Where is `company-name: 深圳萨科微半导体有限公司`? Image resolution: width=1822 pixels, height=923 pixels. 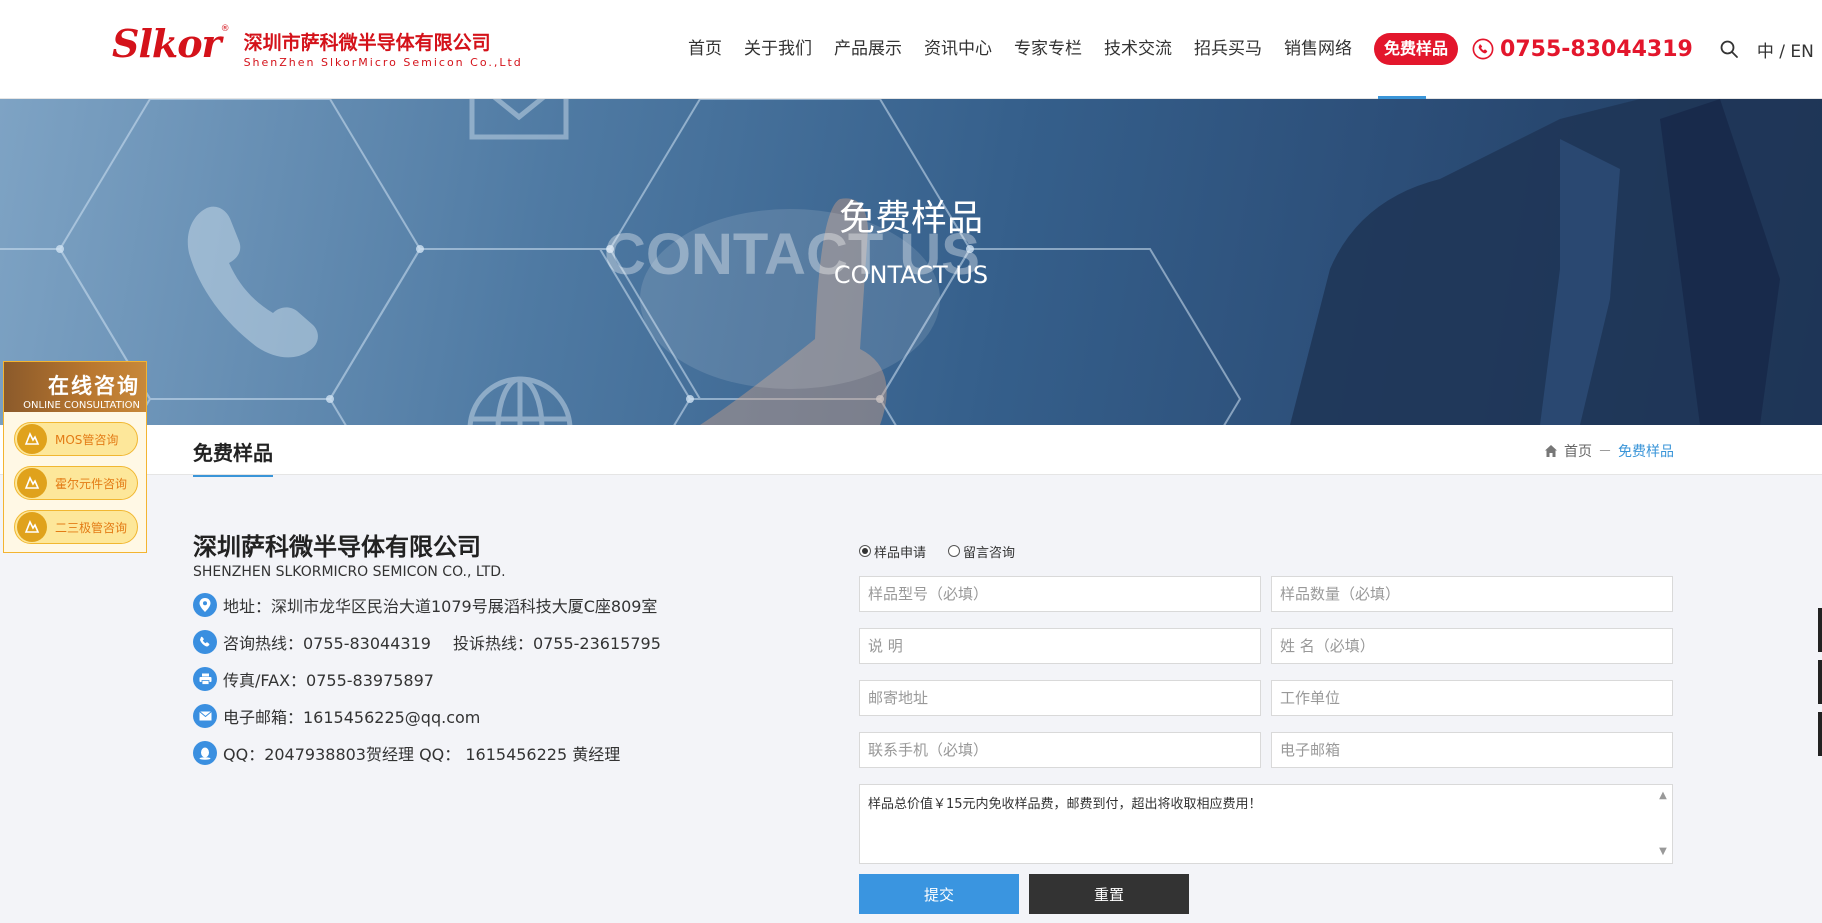 company-name: 深圳萨科微半导体有限公司 is located at coordinates (337, 547).